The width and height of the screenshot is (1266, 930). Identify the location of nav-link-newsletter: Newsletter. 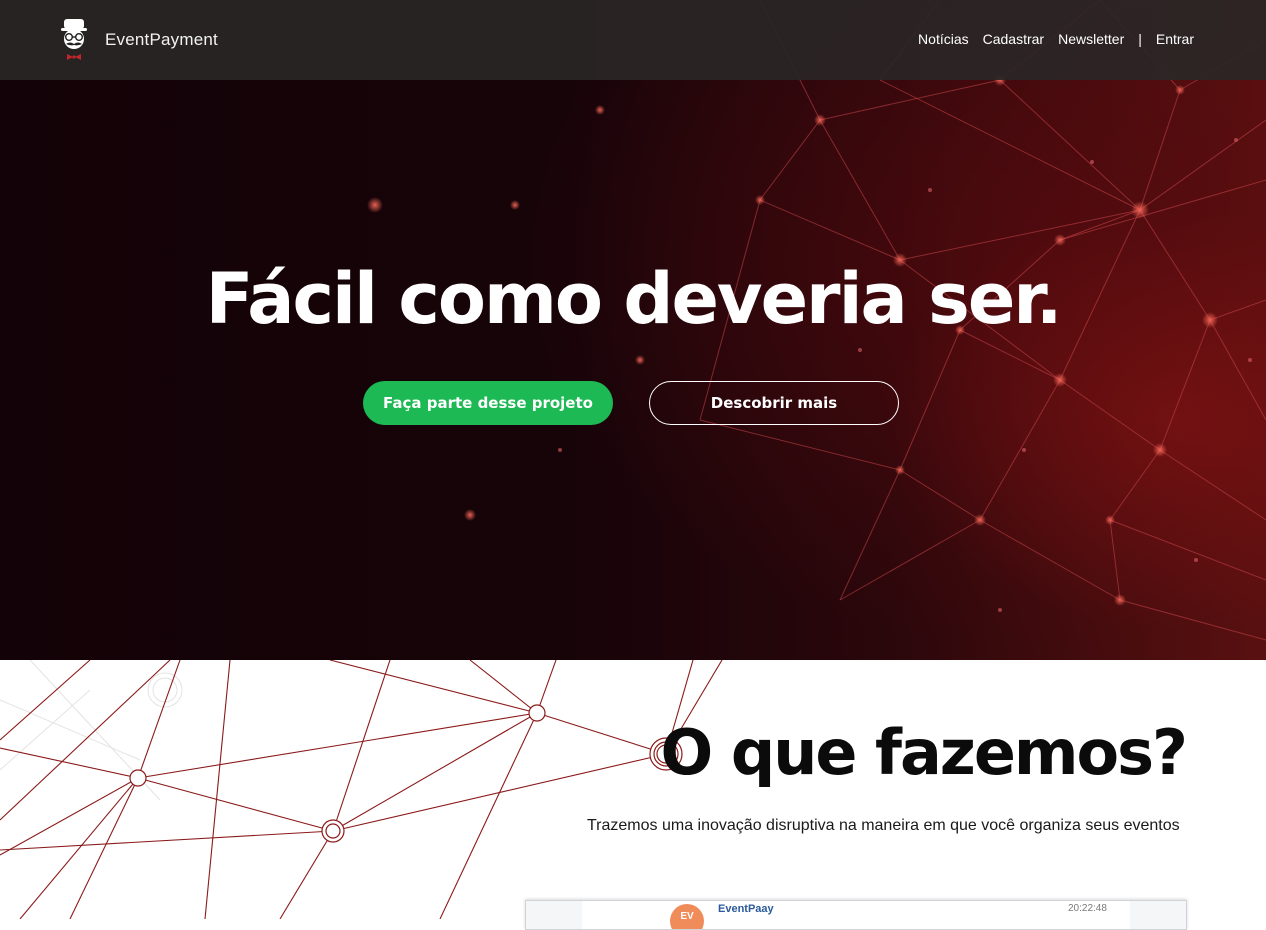
(1091, 39).